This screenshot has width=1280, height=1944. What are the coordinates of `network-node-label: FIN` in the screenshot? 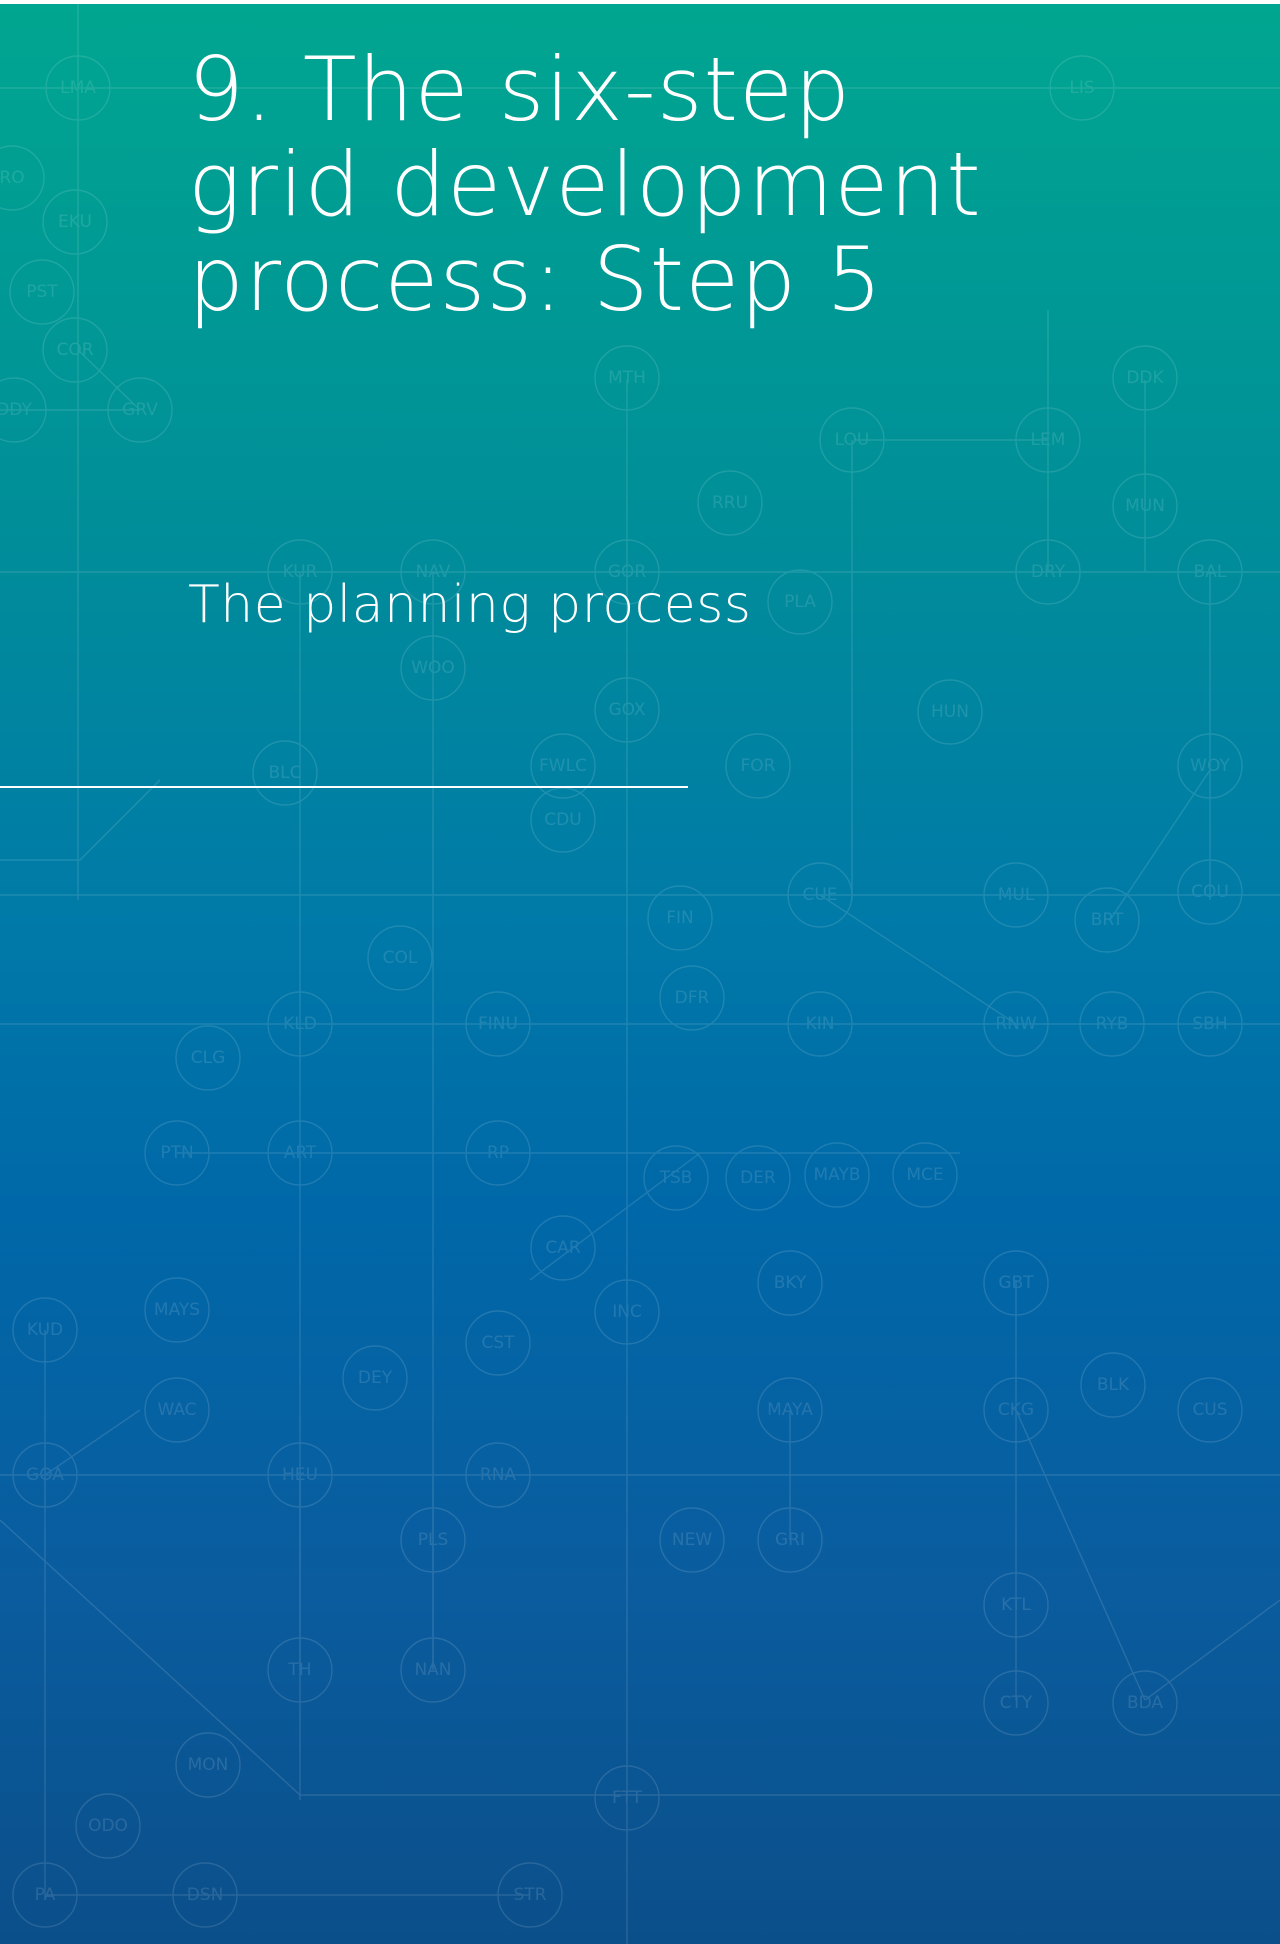 It's located at (680, 918).